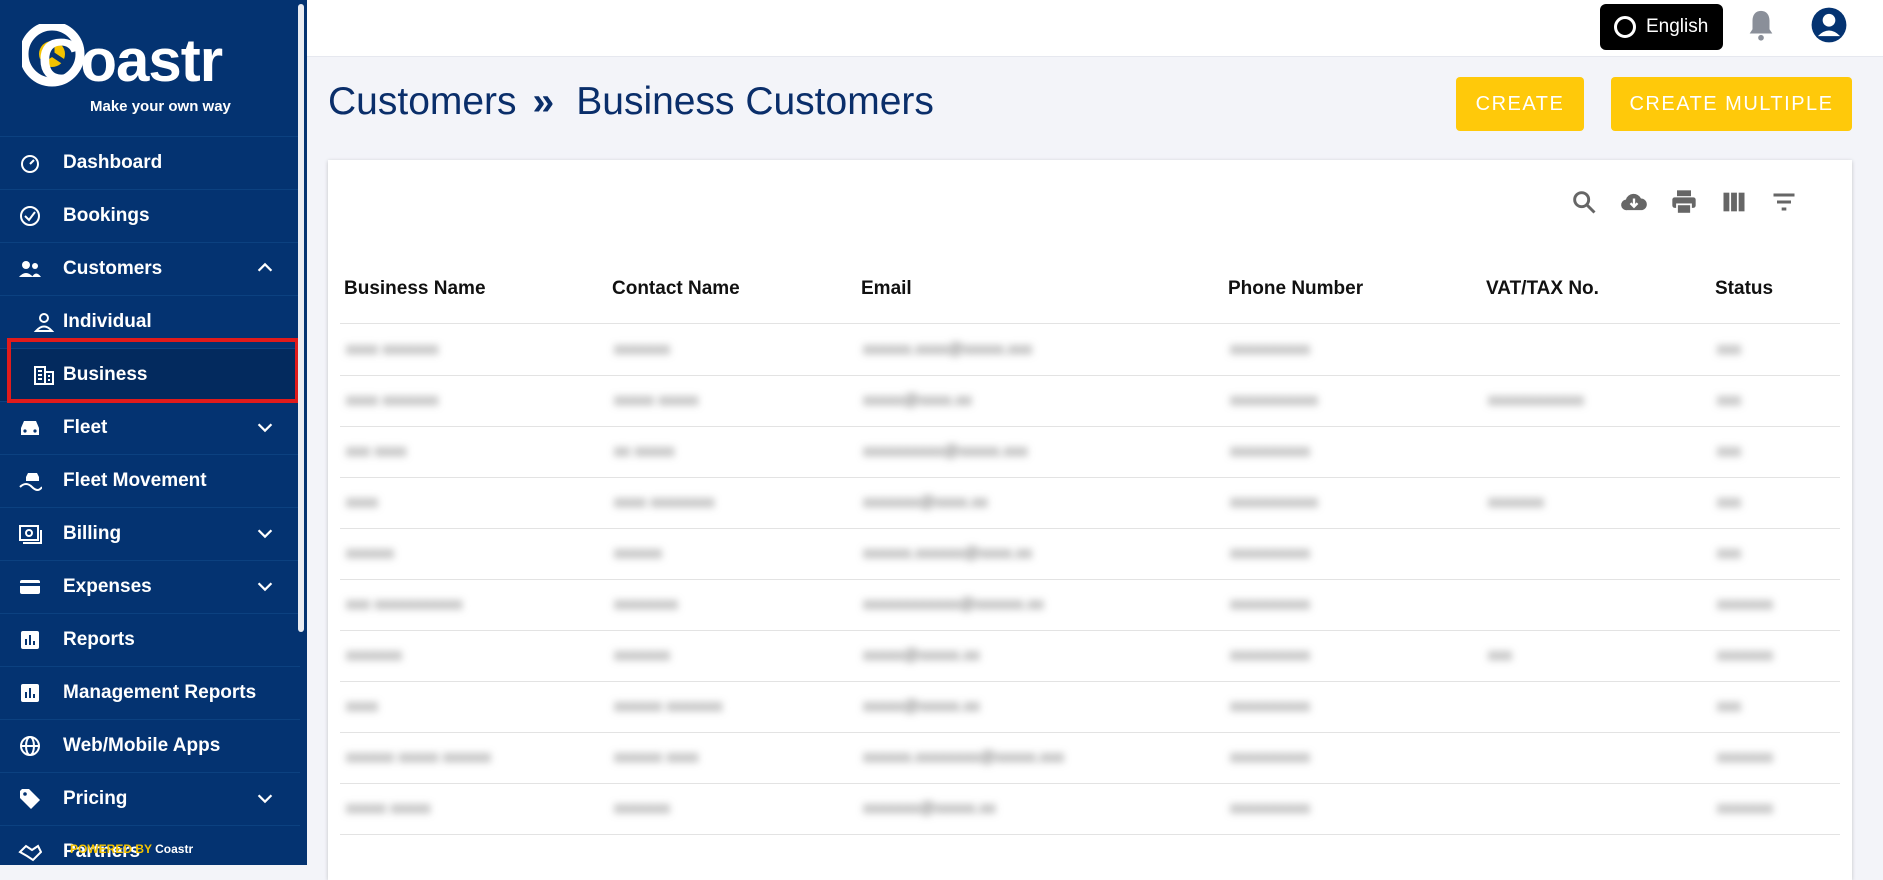  I want to click on cell-contact-name: xxxxxx xxxx, so click(656, 757).